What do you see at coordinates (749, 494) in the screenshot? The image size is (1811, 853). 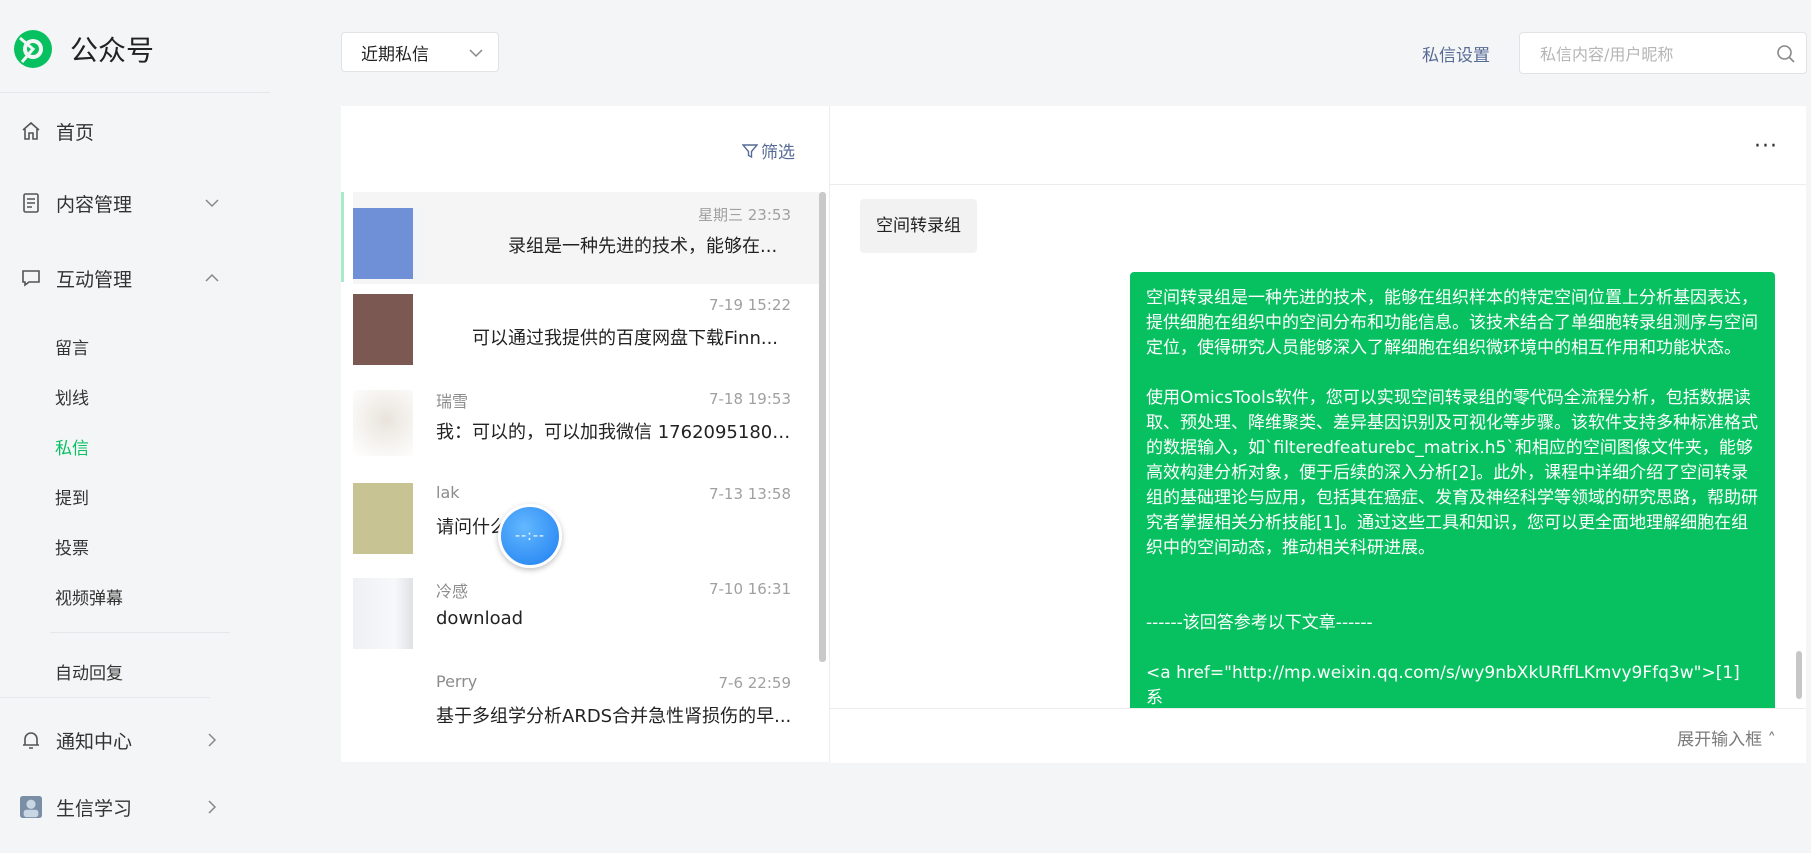 I see `conversation-time: 7-13 13:58` at bounding box center [749, 494].